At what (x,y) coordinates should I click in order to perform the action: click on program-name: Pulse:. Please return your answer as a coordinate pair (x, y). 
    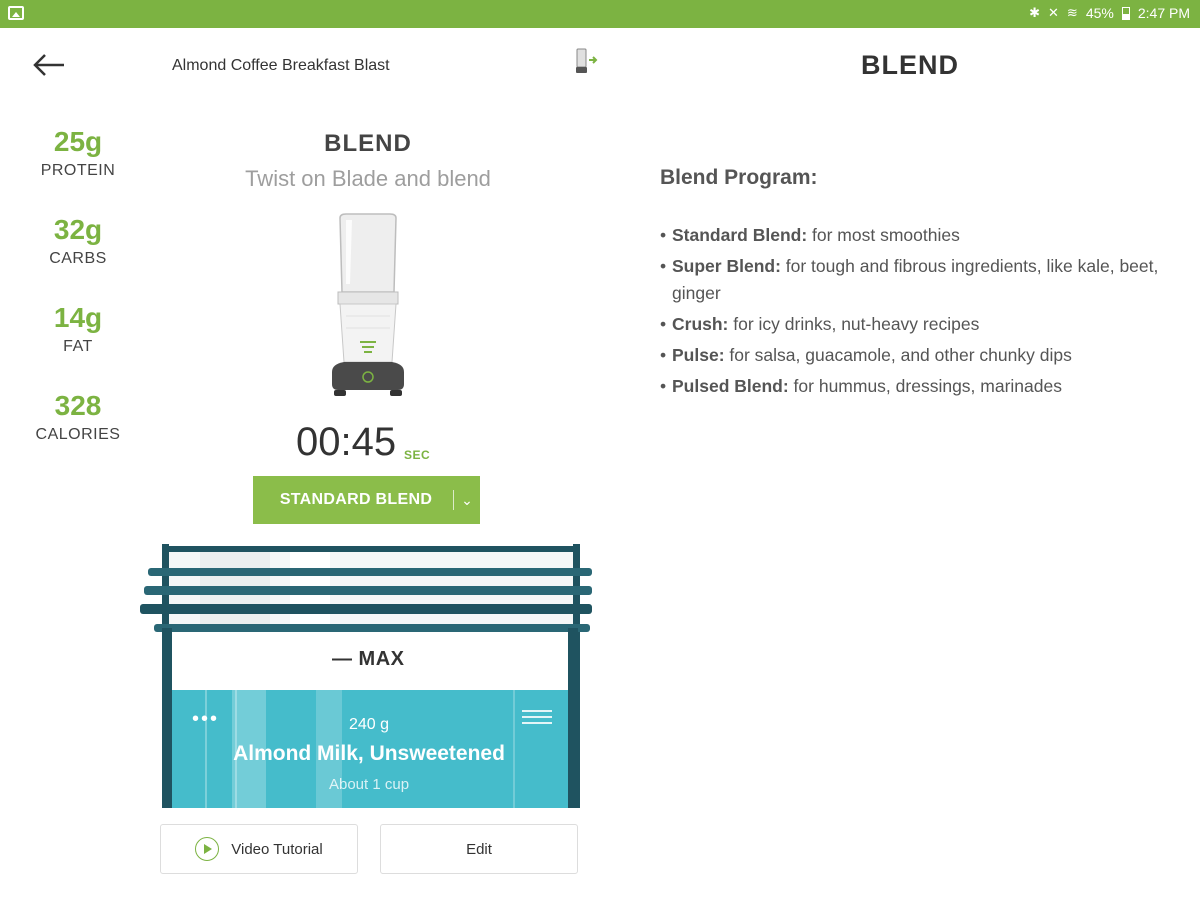
    Looking at the image, I should click on (698, 355).